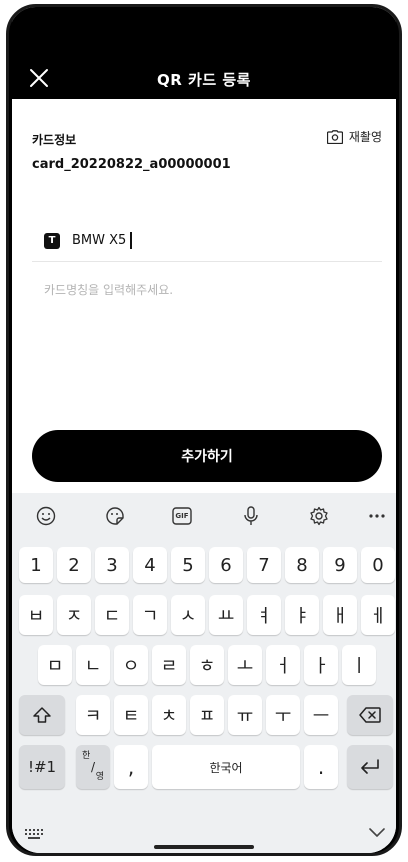 This screenshot has height=862, width=408. Describe the element at coordinates (131, 164) in the screenshot. I see `card-id: card_20220822_a00000001` at that location.